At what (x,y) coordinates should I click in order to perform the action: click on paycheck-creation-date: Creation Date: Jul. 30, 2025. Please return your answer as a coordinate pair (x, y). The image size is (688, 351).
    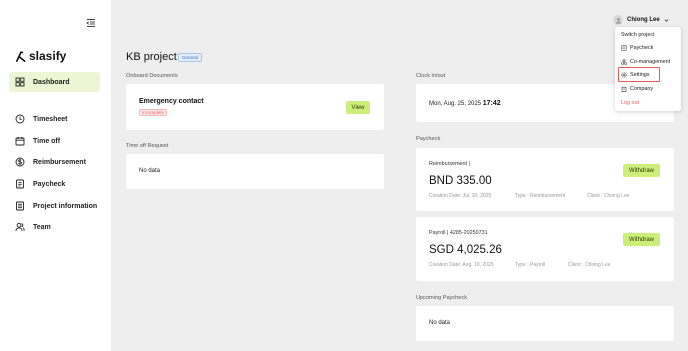
    Looking at the image, I should click on (460, 196).